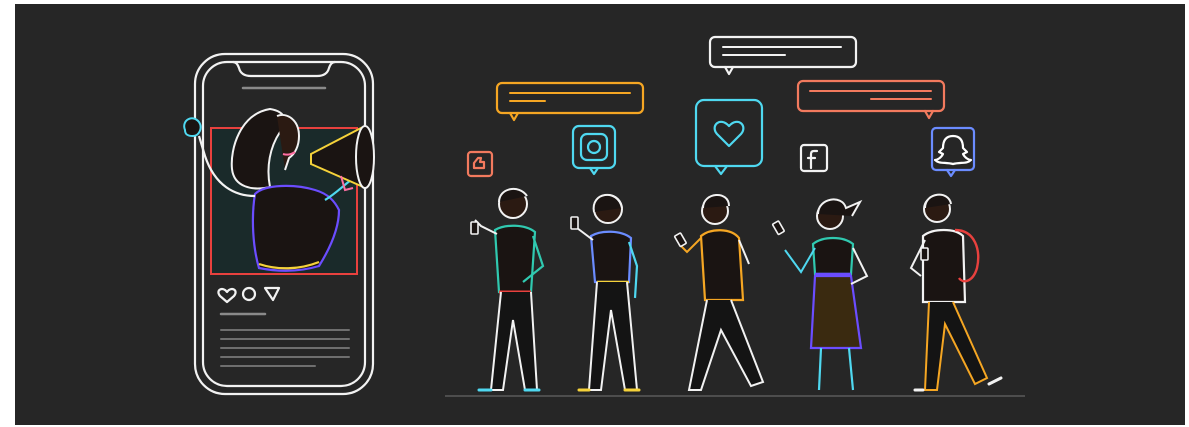 Image resolution: width=1189 pixels, height=427 pixels. Describe the element at coordinates (480, 164) in the screenshot. I see `like-icon` at that location.